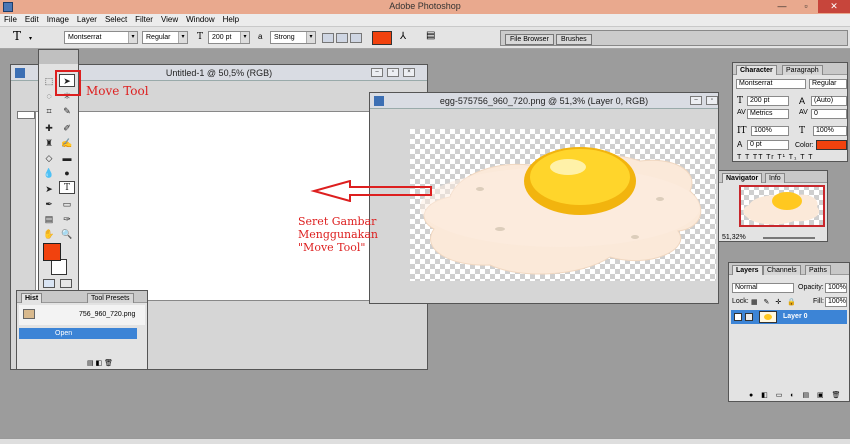 The image size is (850, 444). What do you see at coordinates (430, 35) in the screenshot?
I see `palettes-toggle-icon: ▤` at bounding box center [430, 35].